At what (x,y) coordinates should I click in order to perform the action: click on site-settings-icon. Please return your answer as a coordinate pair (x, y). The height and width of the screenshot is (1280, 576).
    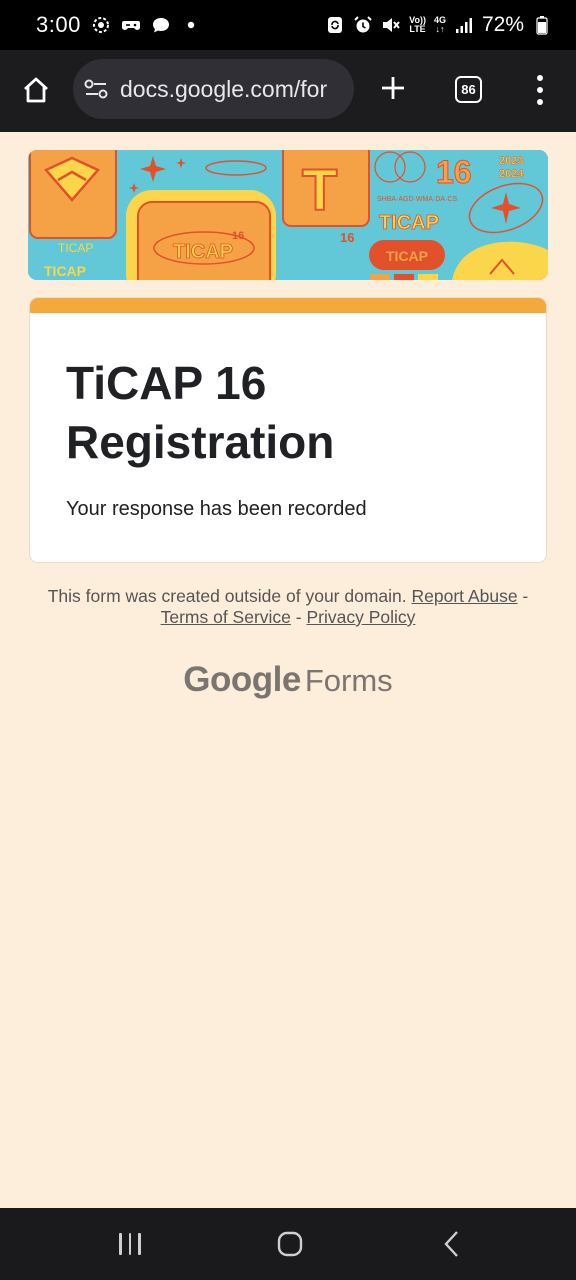
    Looking at the image, I should click on (96, 89).